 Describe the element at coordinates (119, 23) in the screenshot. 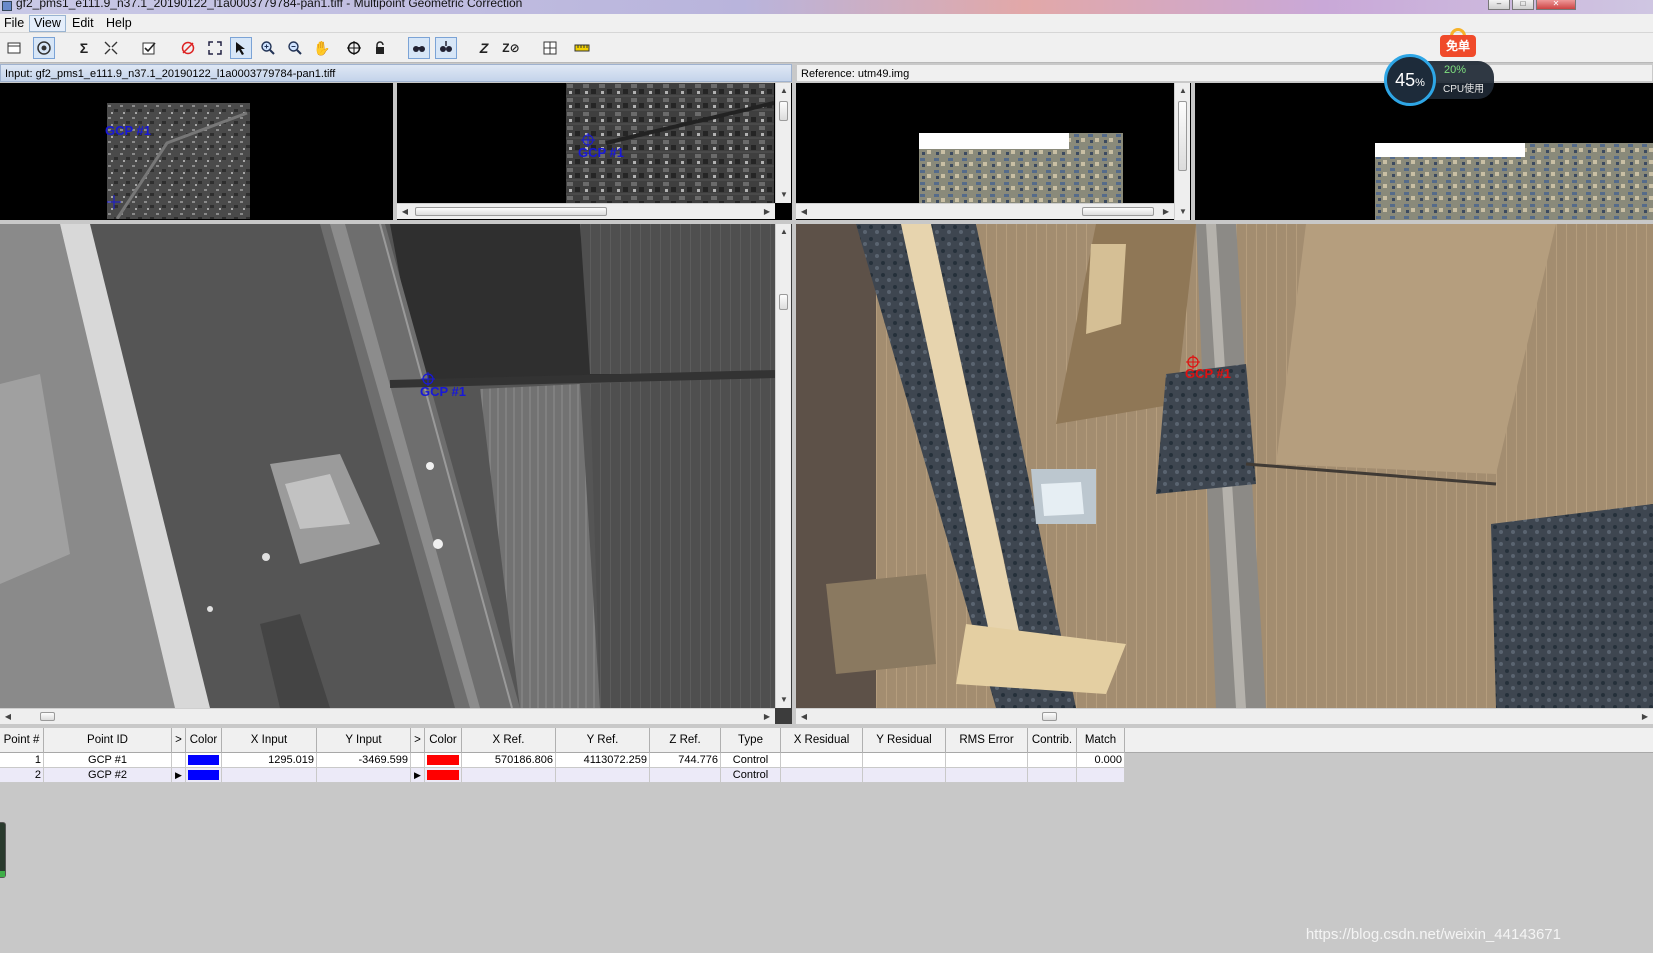

I see `menu-help: Help` at that location.